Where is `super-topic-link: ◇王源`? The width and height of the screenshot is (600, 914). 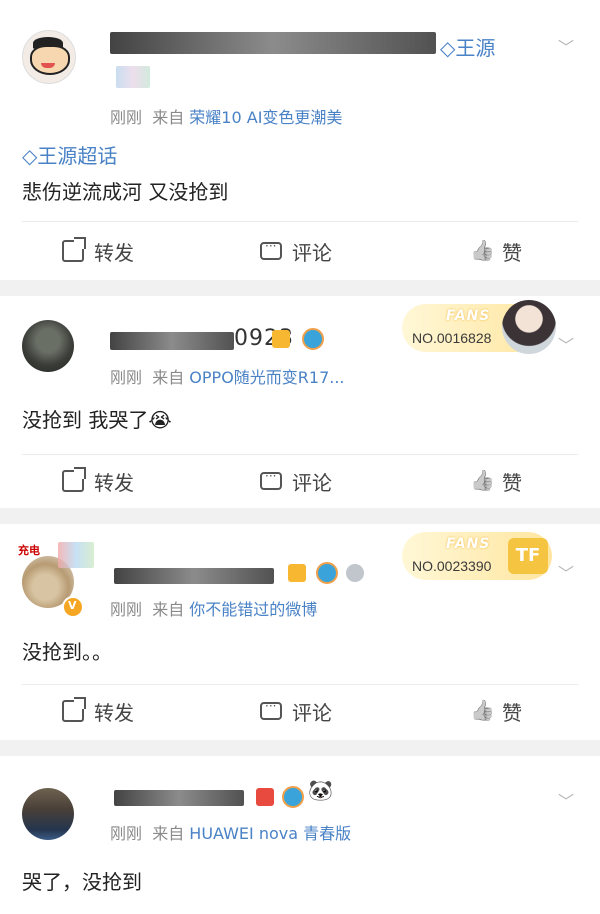 super-topic-link: ◇王源 is located at coordinates (467, 46).